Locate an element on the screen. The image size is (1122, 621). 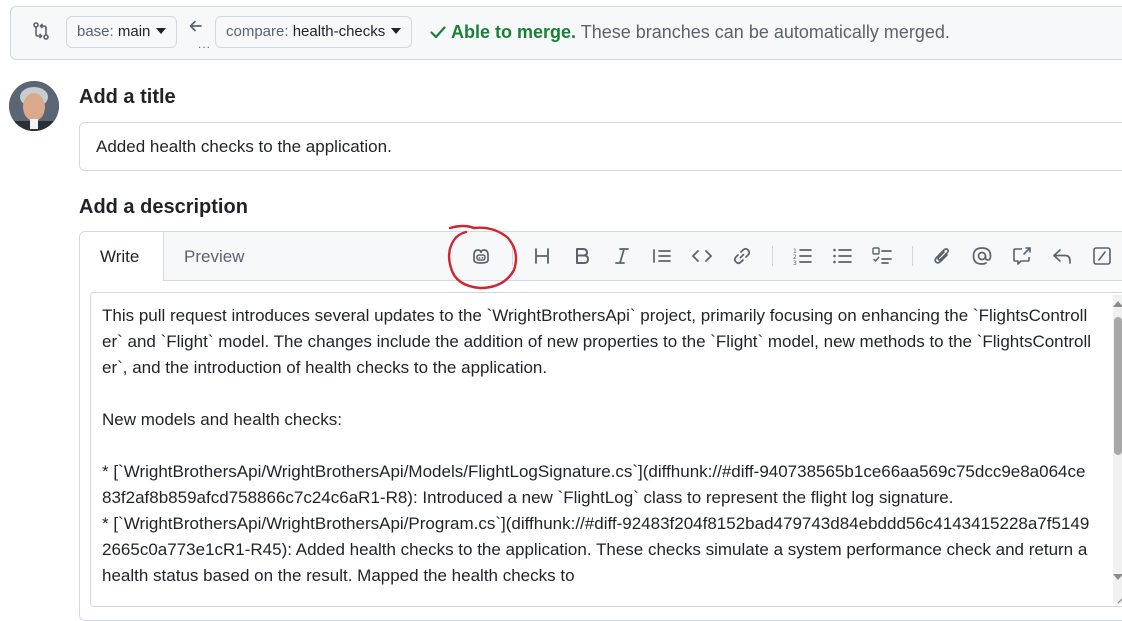
compare-branch-select: compare: health-checks is located at coordinates (314, 32).